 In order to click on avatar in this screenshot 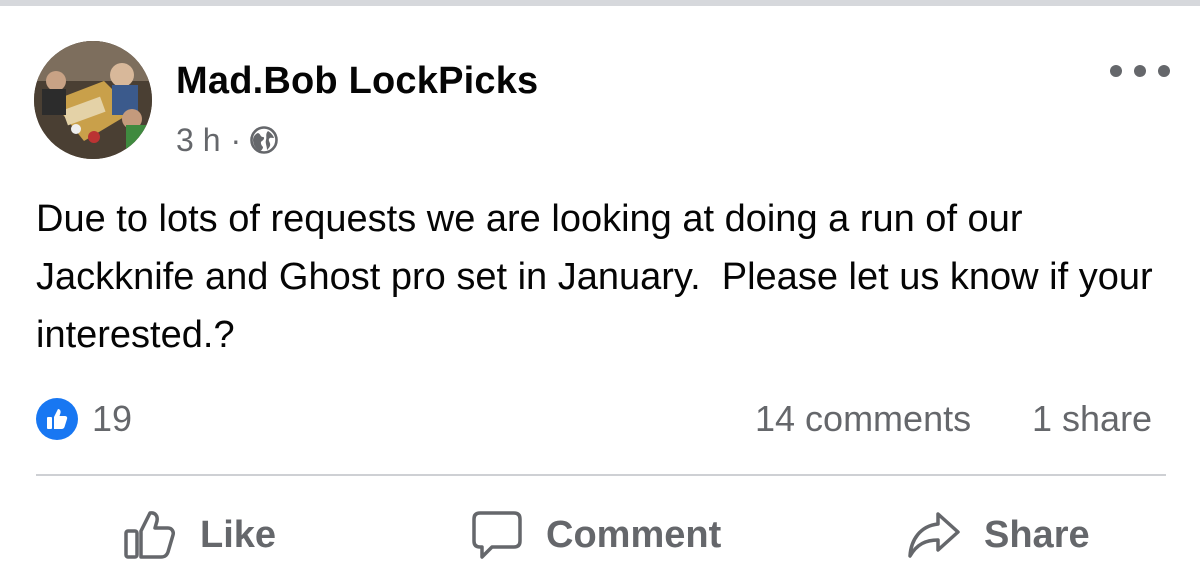, I will do `click(93, 100)`.